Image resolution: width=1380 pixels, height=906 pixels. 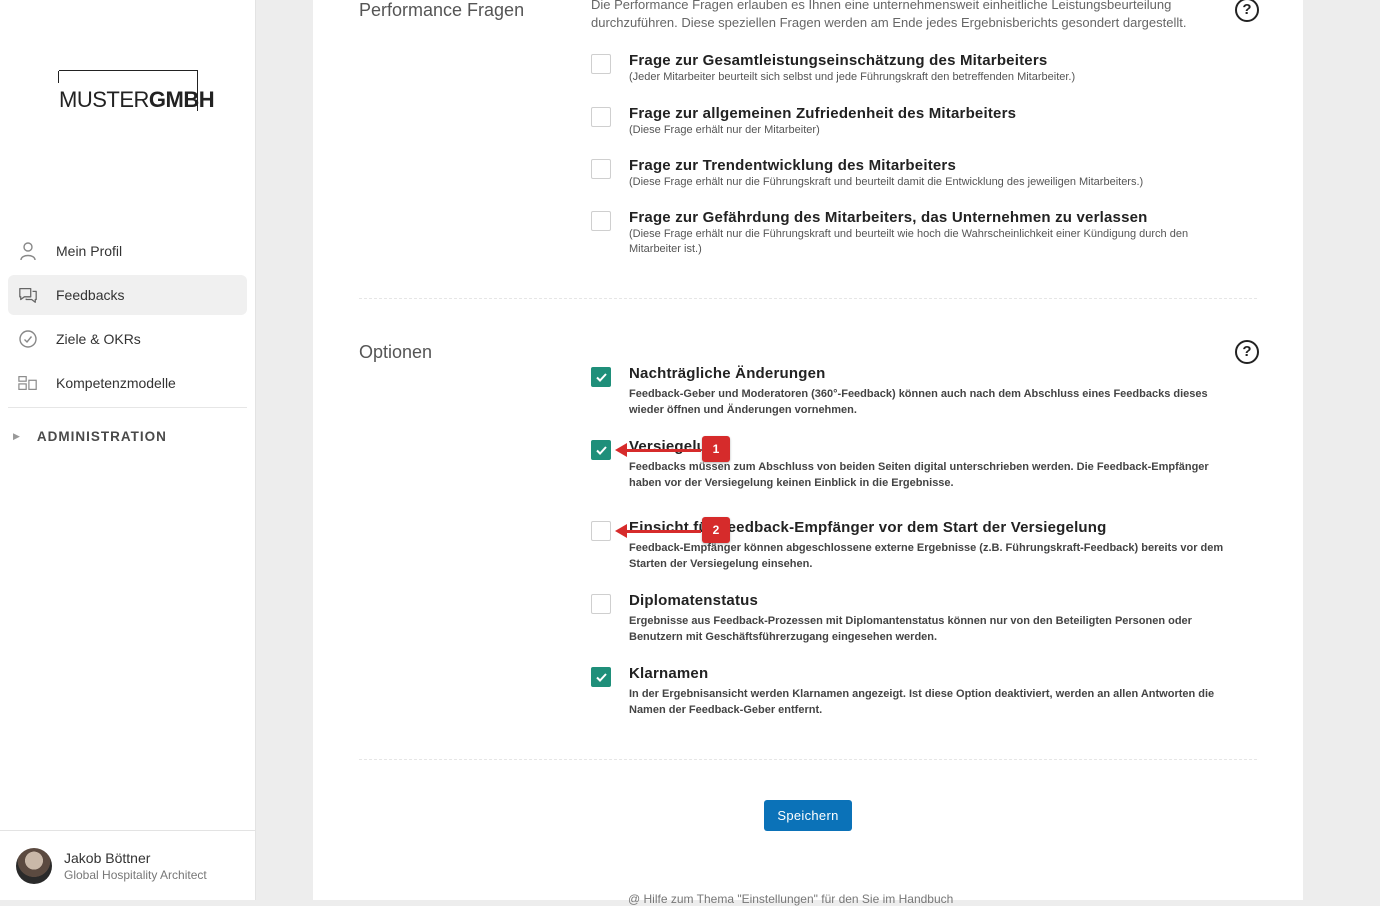 What do you see at coordinates (716, 530) in the screenshot?
I see `annotation-marker-2: 2` at bounding box center [716, 530].